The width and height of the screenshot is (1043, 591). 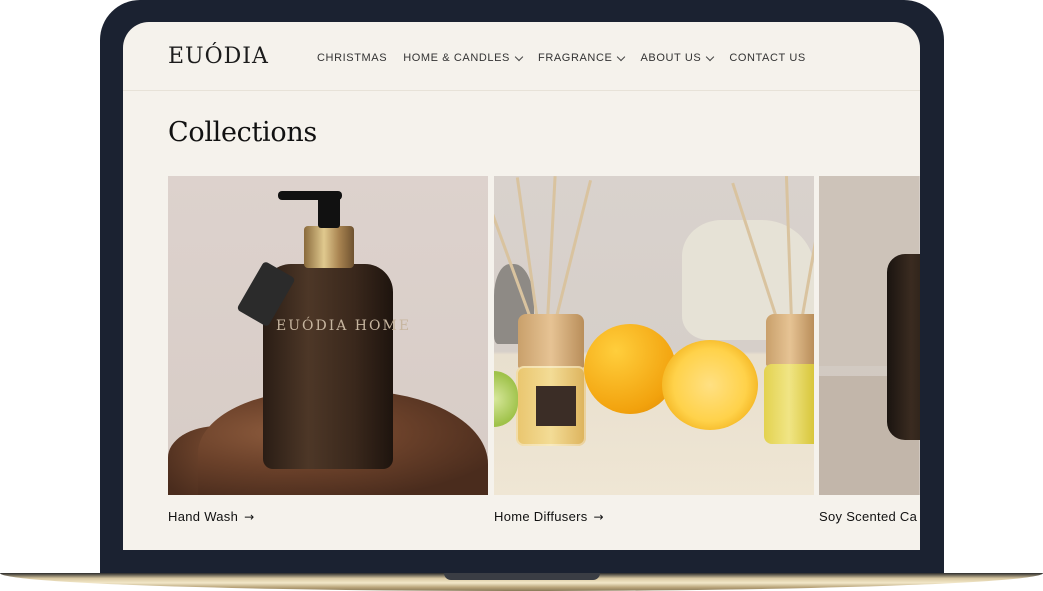 I want to click on collection-label: Soy Scented Ca, so click(x=868, y=516).